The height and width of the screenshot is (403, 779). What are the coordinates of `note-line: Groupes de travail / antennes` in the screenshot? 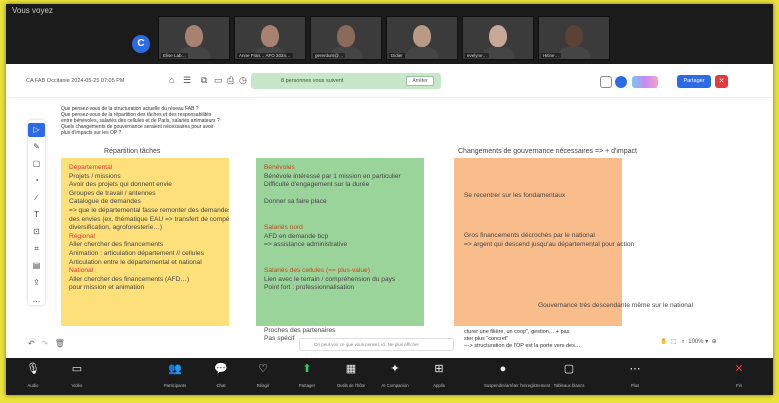 It's located at (112, 193).